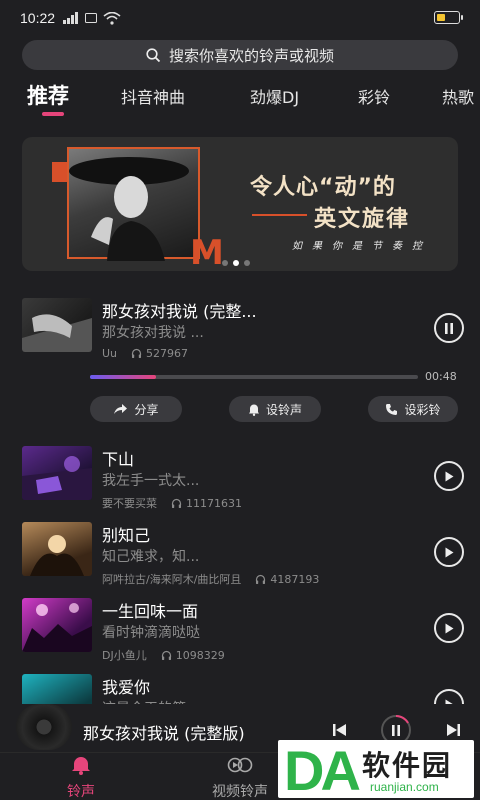 The height and width of the screenshot is (800, 480). Describe the element at coordinates (81, 777) in the screenshot. I see `nav-ringtone: 铃声` at that location.